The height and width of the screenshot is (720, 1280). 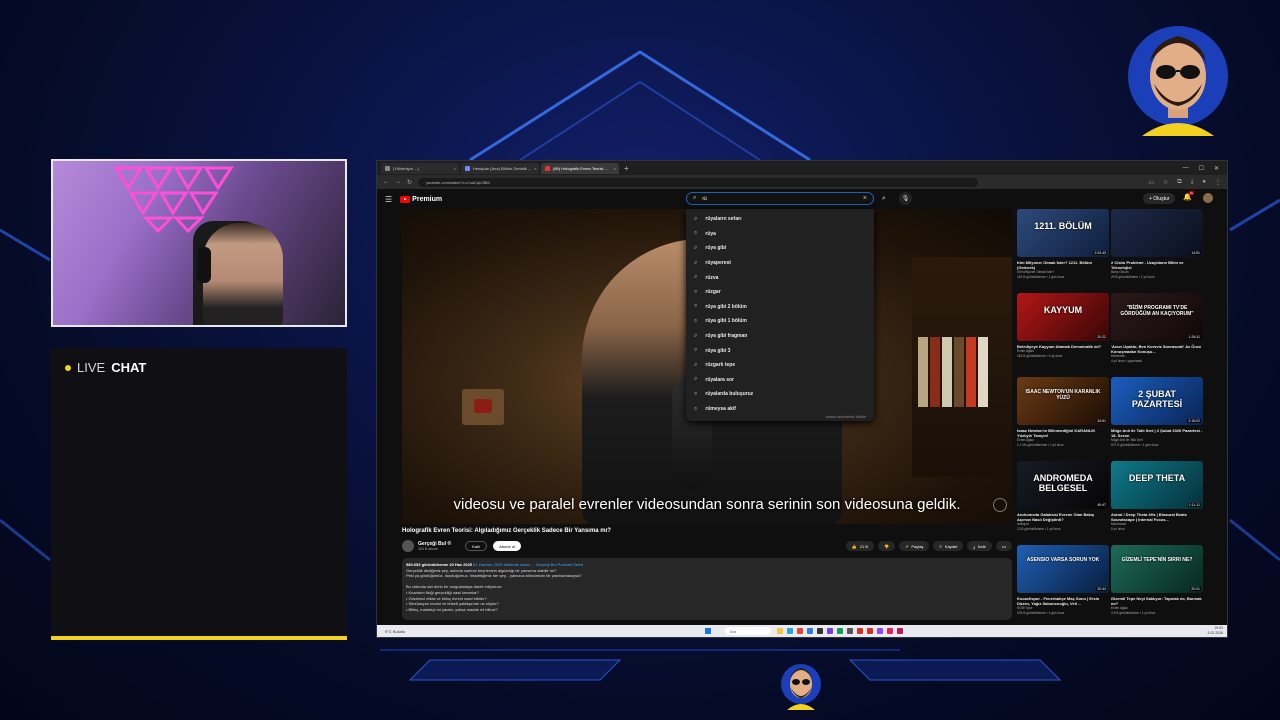 I want to click on browser-tab-3: (89) Holografik Evren Teorisi ... ×, so click(x=580, y=168).